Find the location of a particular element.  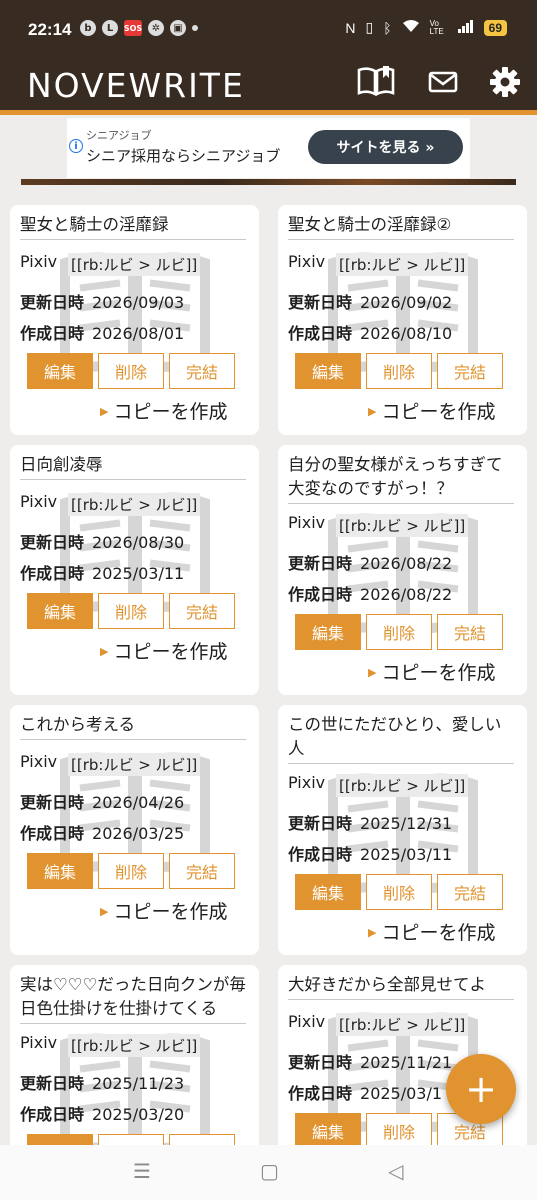

ad-image-strip is located at coordinates (268, 182).